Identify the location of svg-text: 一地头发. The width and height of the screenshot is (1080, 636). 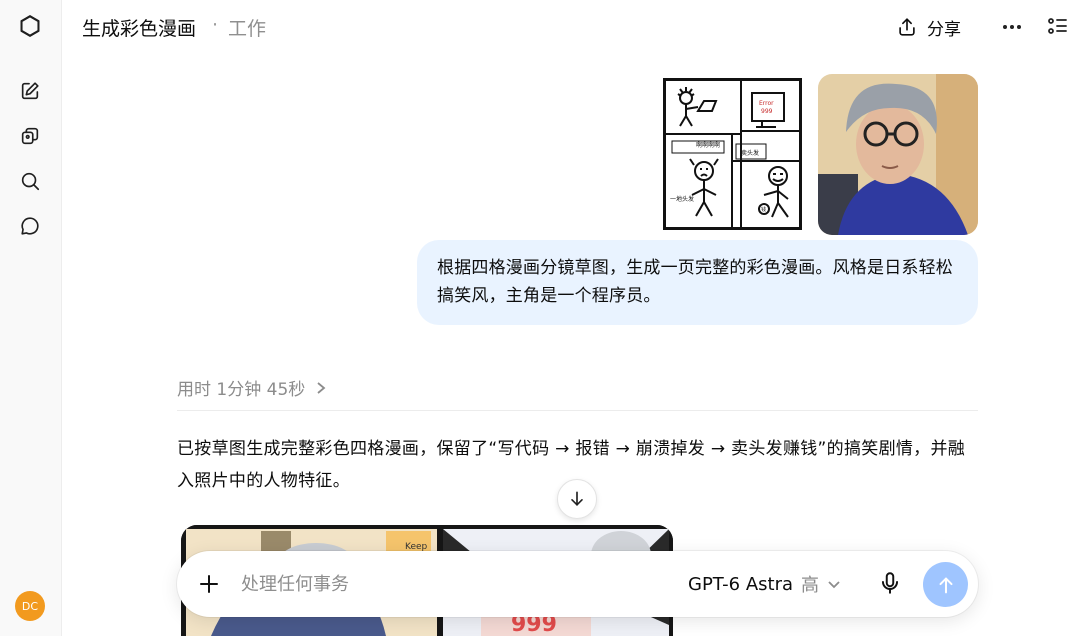
(682, 199).